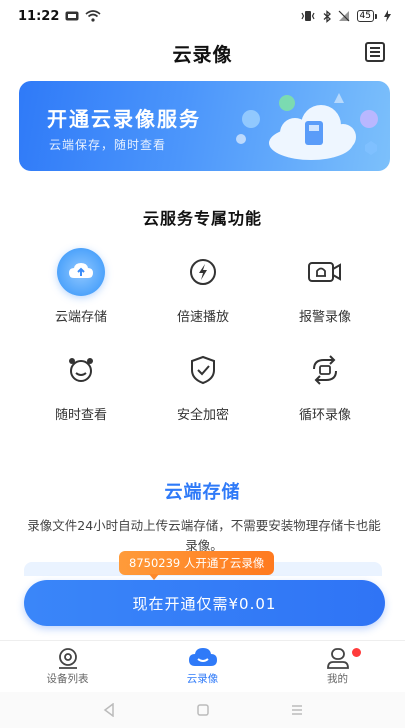 The height and width of the screenshot is (728, 405). What do you see at coordinates (344, 16) in the screenshot?
I see `signal-off-icon` at bounding box center [344, 16].